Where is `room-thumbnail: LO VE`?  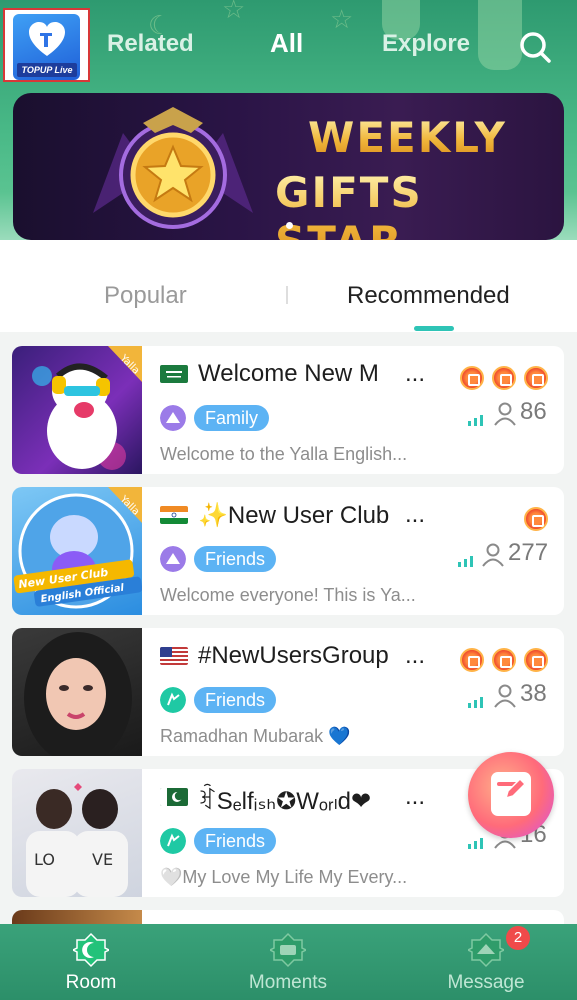 room-thumbnail: LO VE is located at coordinates (77, 833).